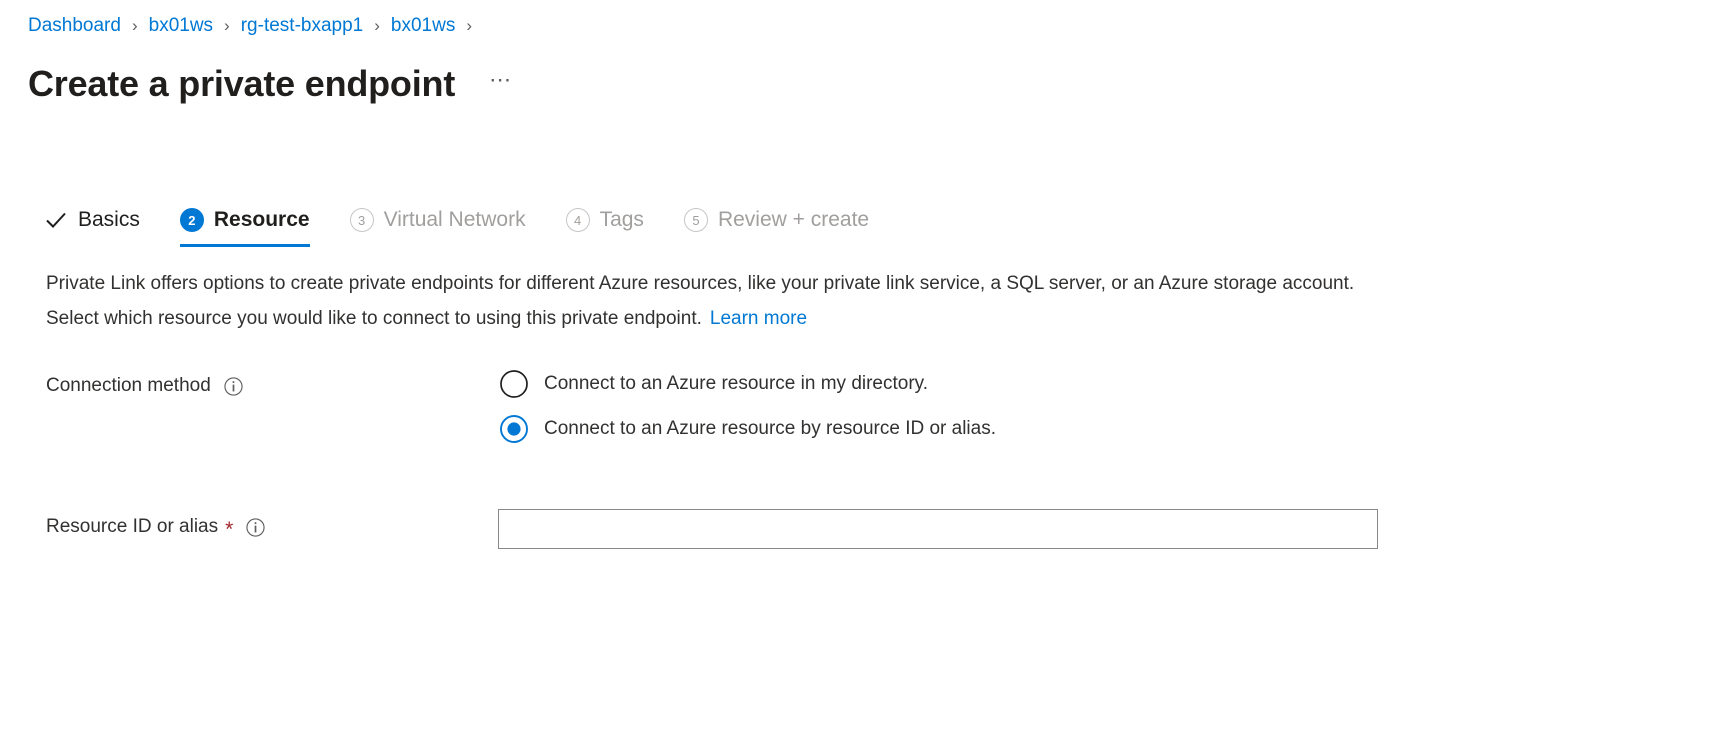 This screenshot has width=1720, height=738. What do you see at coordinates (128, 385) in the screenshot?
I see `connection-method-label: Connection method` at bounding box center [128, 385].